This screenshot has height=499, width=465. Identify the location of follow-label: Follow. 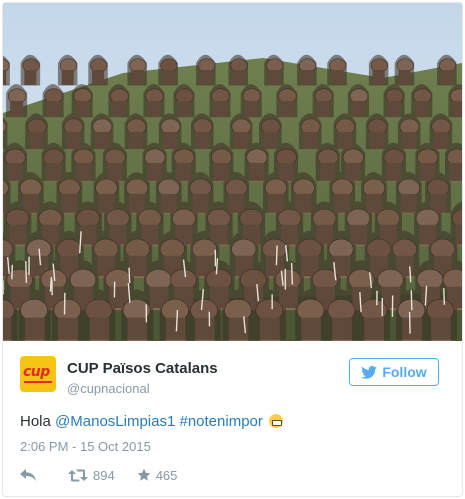
(404, 372).